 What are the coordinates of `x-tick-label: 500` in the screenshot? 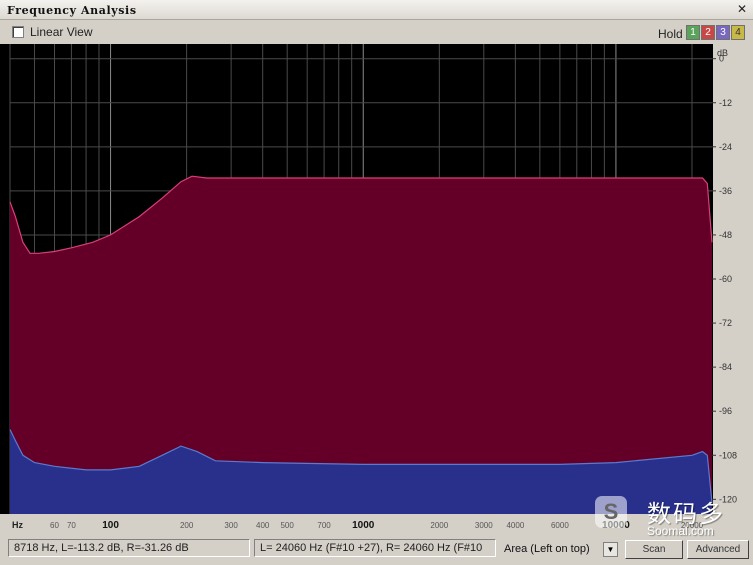 It's located at (287, 525).